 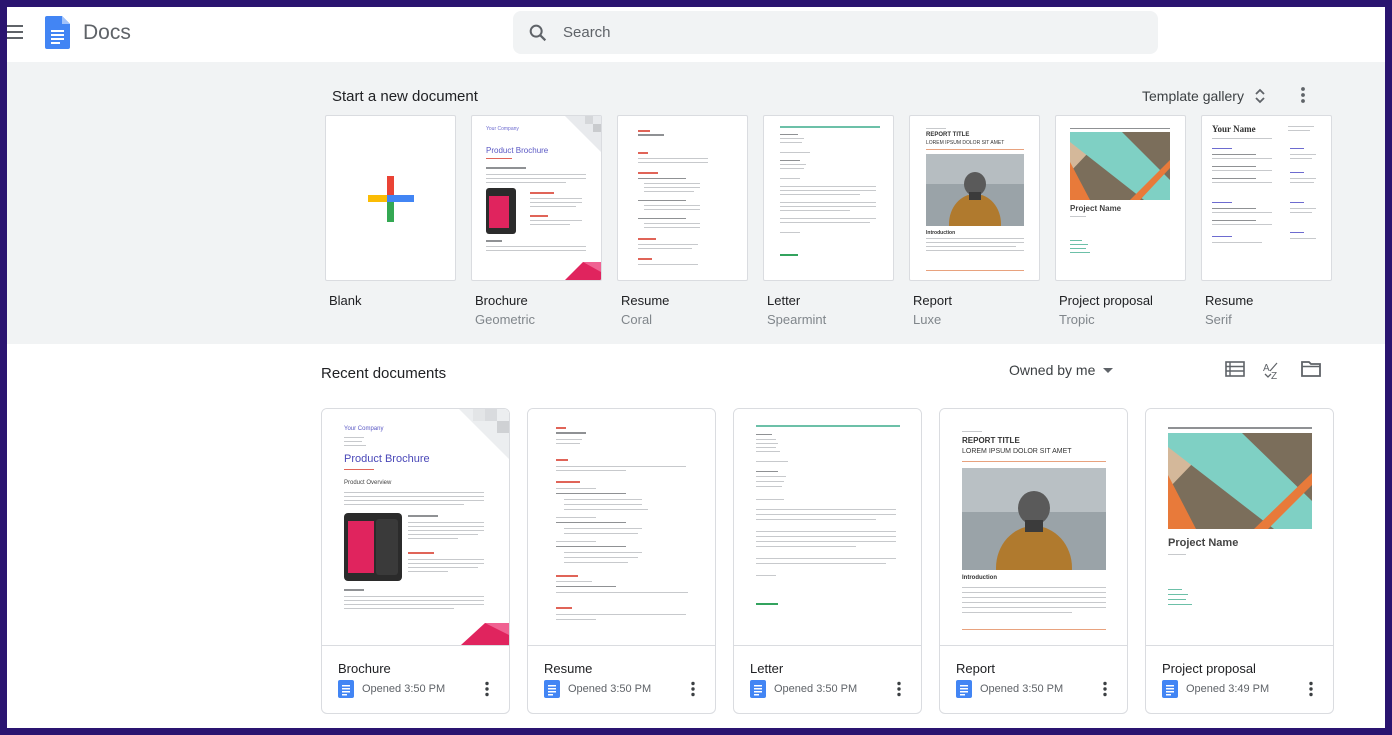 What do you see at coordinates (927, 319) in the screenshot?
I see `template-subname: Luxe` at bounding box center [927, 319].